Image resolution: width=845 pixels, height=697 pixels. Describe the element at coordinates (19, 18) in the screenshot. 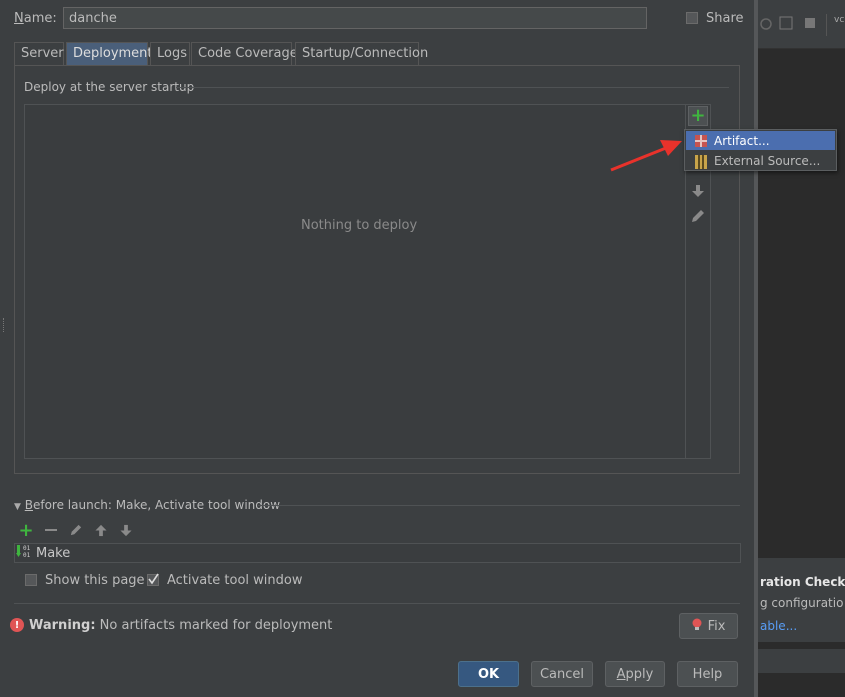

I see `name-label-mnemonic: N` at that location.